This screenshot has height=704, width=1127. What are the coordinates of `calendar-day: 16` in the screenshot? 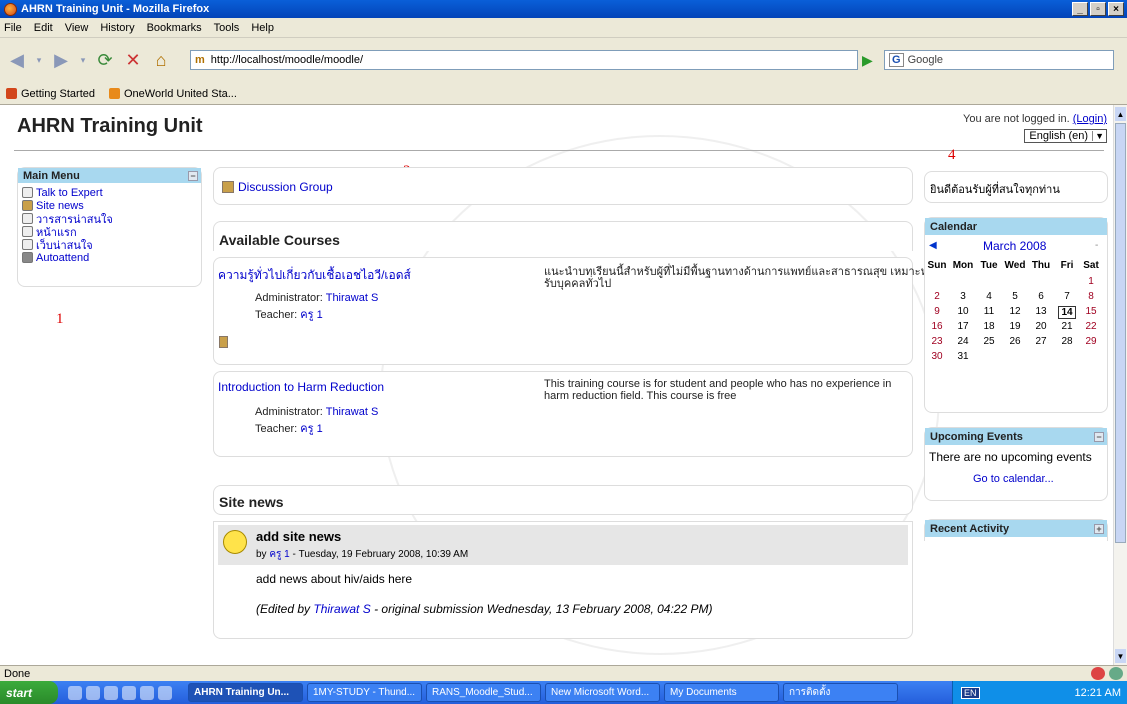 It's located at (937, 326).